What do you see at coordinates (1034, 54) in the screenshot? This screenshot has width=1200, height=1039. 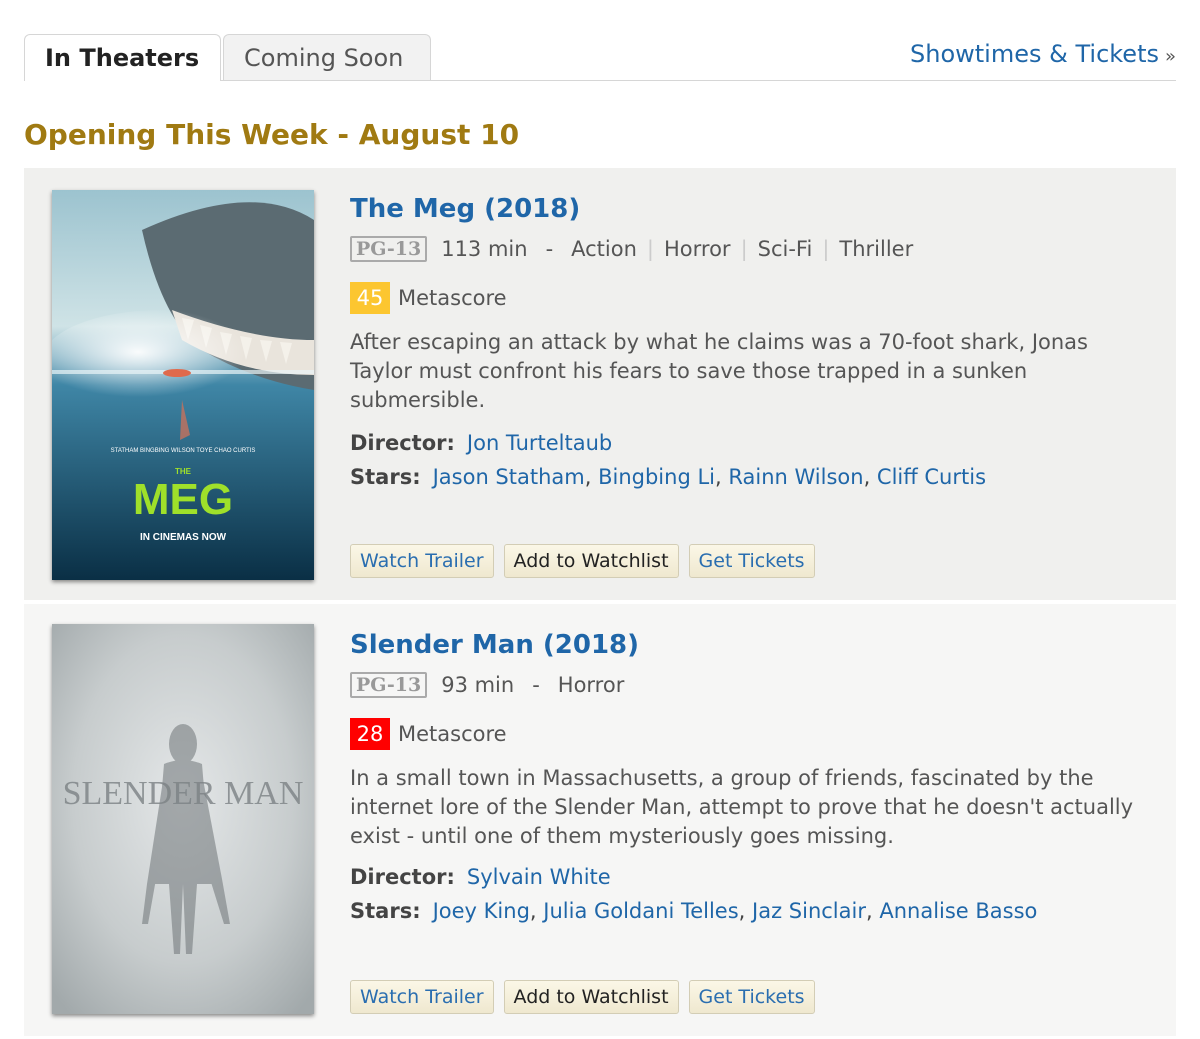 I see `showtimes-tickets-label: Showtimes & Tickets` at bounding box center [1034, 54].